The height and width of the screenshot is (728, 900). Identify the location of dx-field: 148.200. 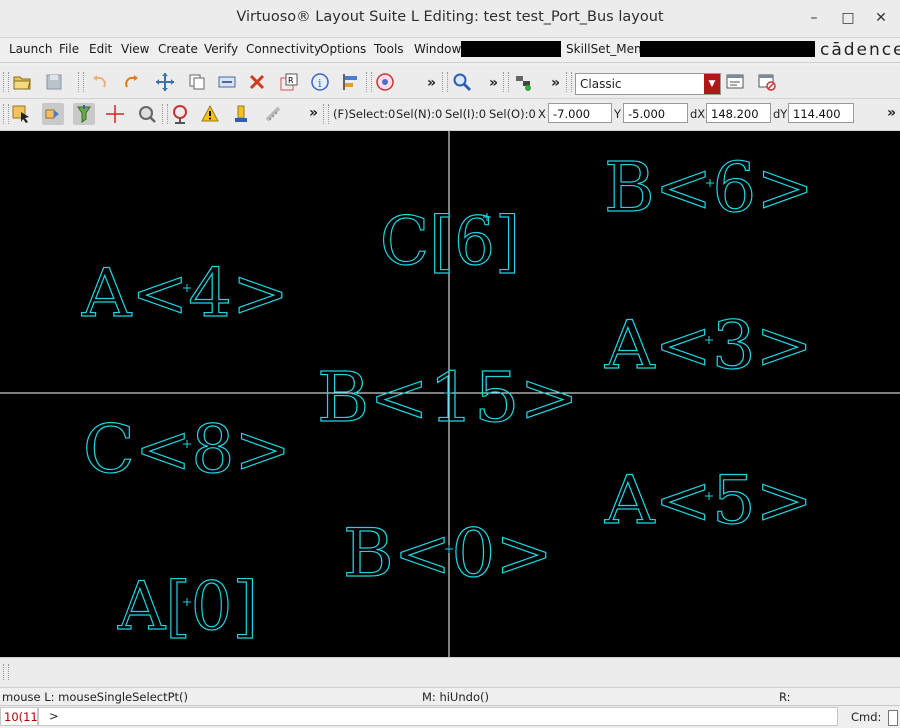
(738, 113).